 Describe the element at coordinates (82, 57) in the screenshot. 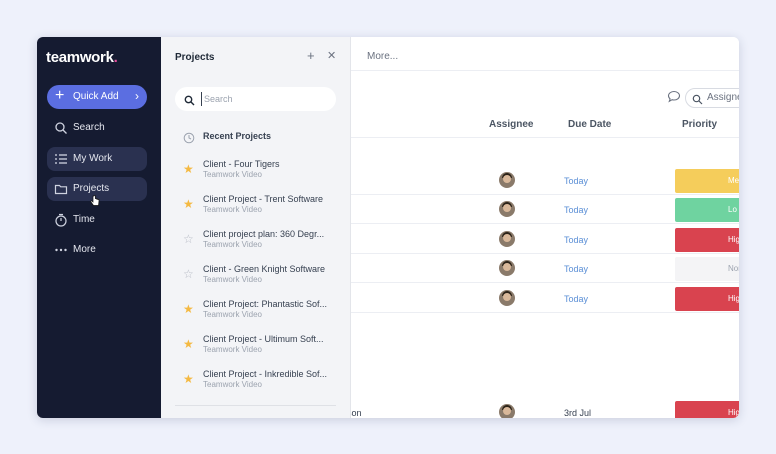

I see `teamwork-logo: teamwork.` at that location.